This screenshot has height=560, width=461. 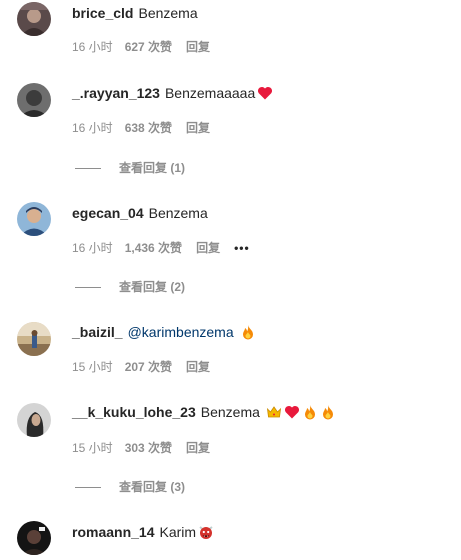 What do you see at coordinates (181, 332) in the screenshot?
I see `comment-mention-link: @karimbenzema` at bounding box center [181, 332].